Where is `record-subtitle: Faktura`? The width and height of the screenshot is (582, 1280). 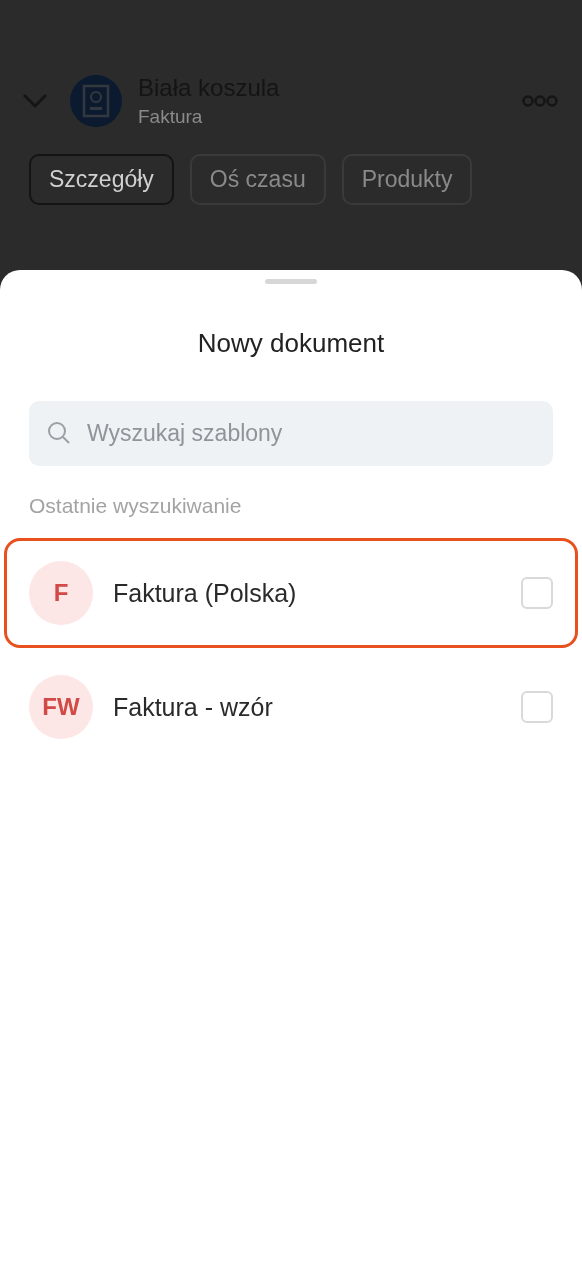
record-subtitle: Faktura is located at coordinates (171, 117).